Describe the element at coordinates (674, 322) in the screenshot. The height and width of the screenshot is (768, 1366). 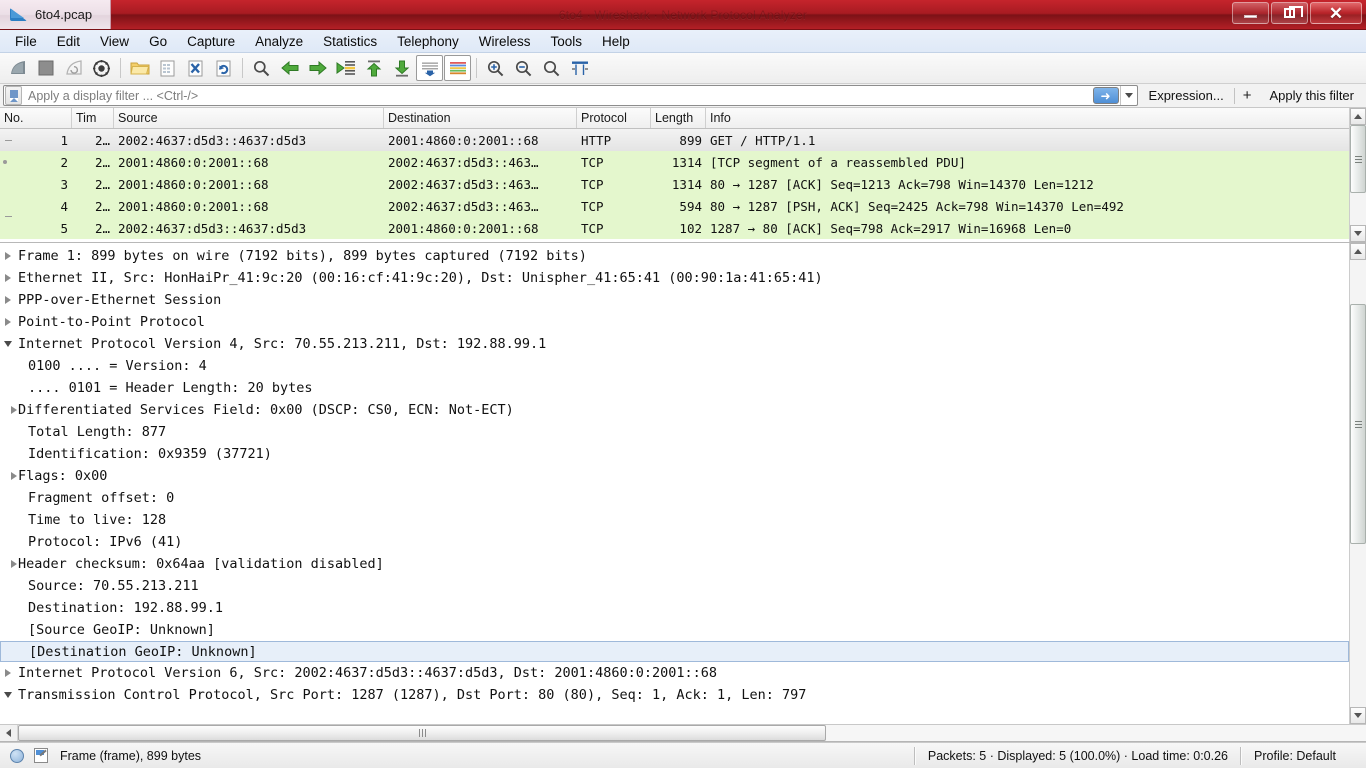
I see `detail-row-ppp: Point-to-Point Protocol` at that location.